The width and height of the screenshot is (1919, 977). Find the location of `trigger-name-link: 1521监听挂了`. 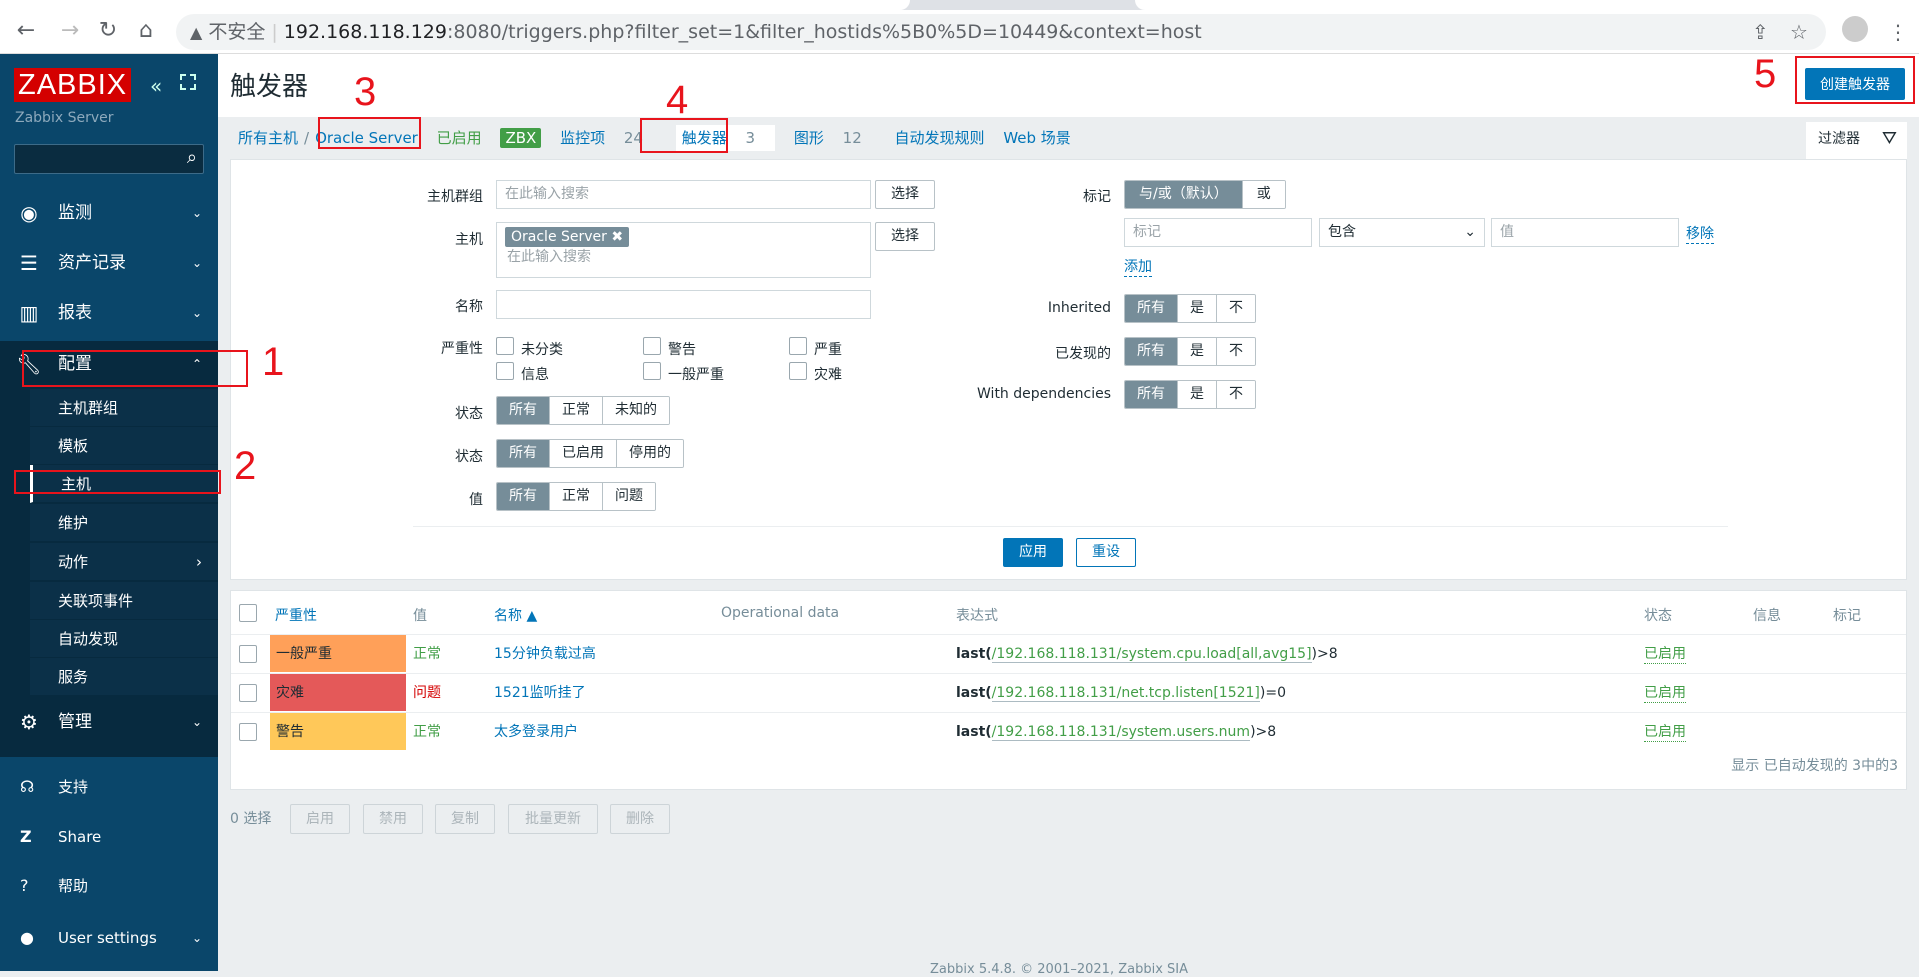

trigger-name-link: 1521监听挂了 is located at coordinates (540, 693).